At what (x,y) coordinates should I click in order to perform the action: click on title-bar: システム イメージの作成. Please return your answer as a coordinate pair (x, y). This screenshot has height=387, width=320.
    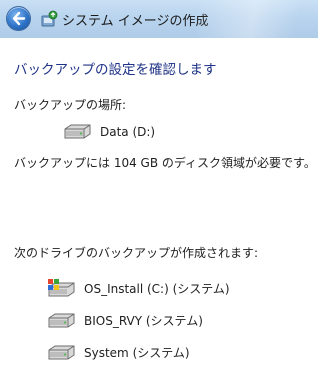
    Looking at the image, I should click on (159, 19).